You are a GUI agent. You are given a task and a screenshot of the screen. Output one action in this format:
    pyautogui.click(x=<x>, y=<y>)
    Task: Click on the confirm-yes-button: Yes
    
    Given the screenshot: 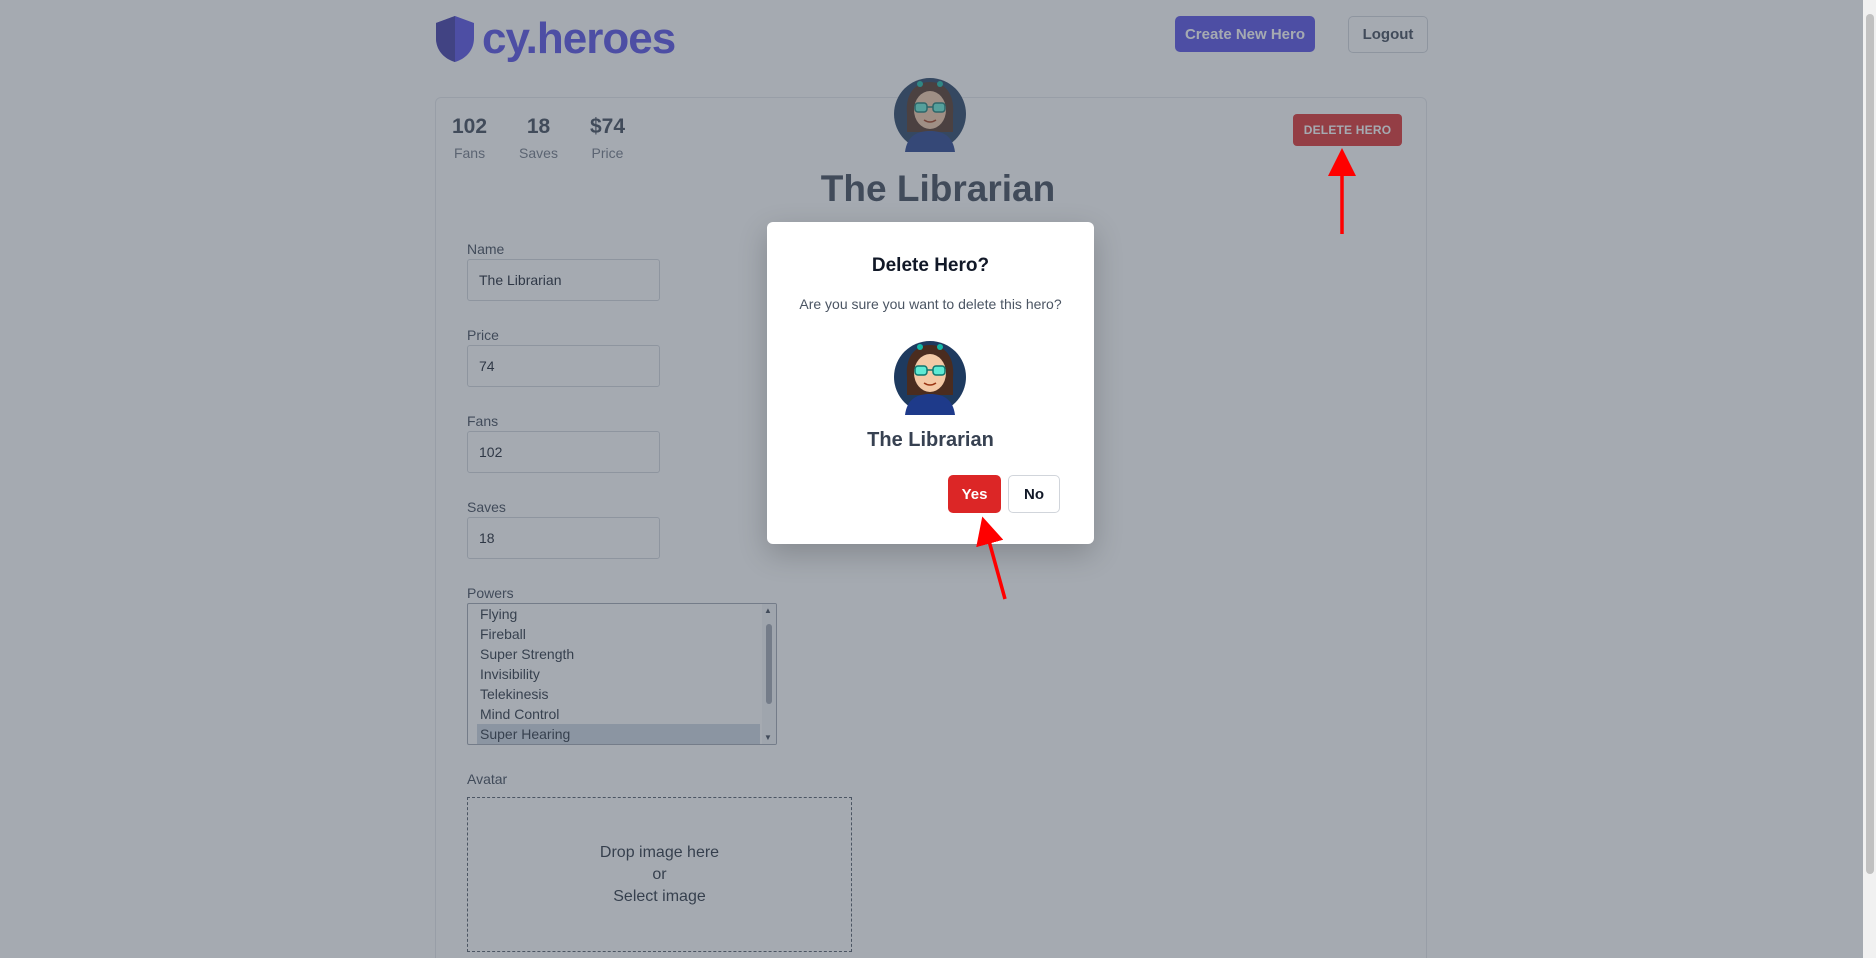 What is the action you would take?
    pyautogui.click(x=974, y=494)
    